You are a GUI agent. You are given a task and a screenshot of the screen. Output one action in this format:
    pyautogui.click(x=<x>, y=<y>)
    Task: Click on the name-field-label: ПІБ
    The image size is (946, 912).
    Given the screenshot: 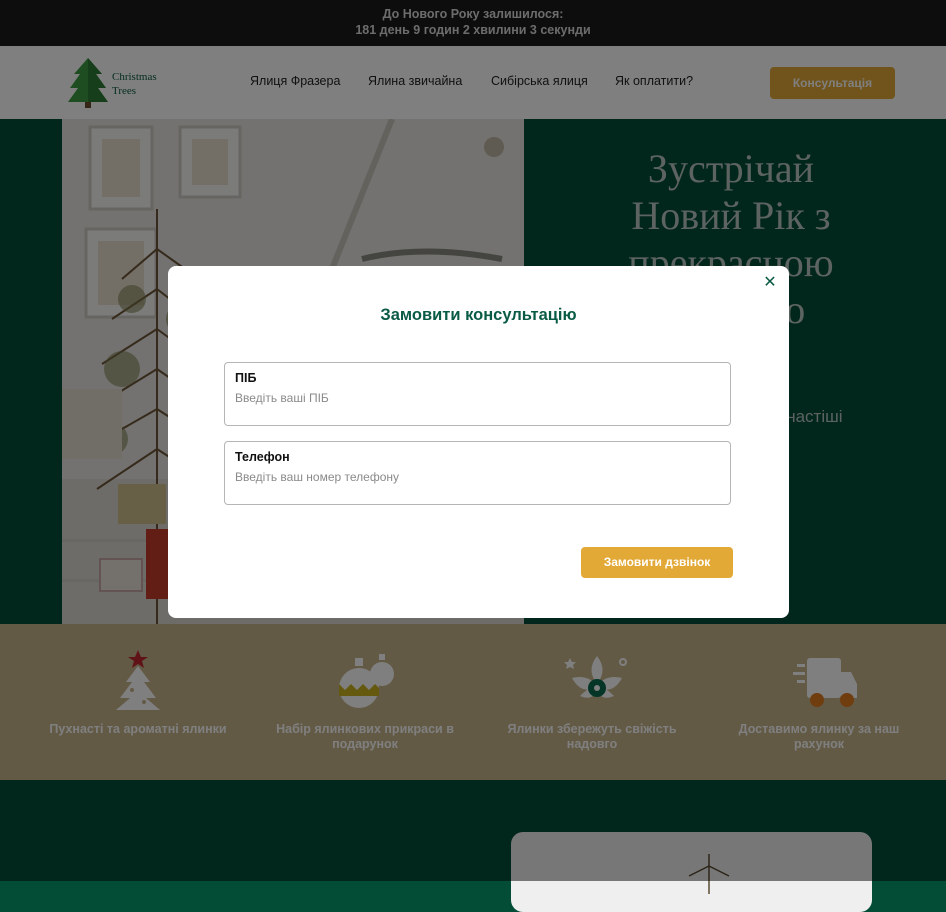 What is the action you would take?
    pyautogui.click(x=246, y=378)
    